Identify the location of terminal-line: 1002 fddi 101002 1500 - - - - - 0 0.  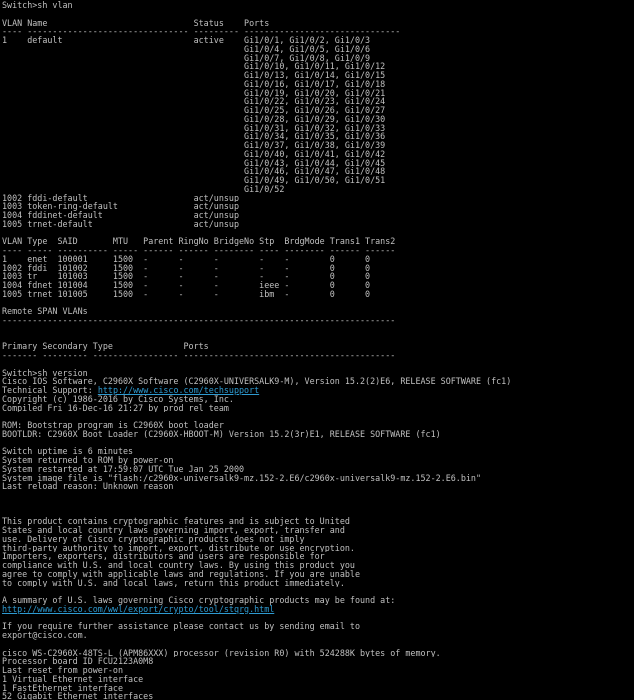
(318, 268).